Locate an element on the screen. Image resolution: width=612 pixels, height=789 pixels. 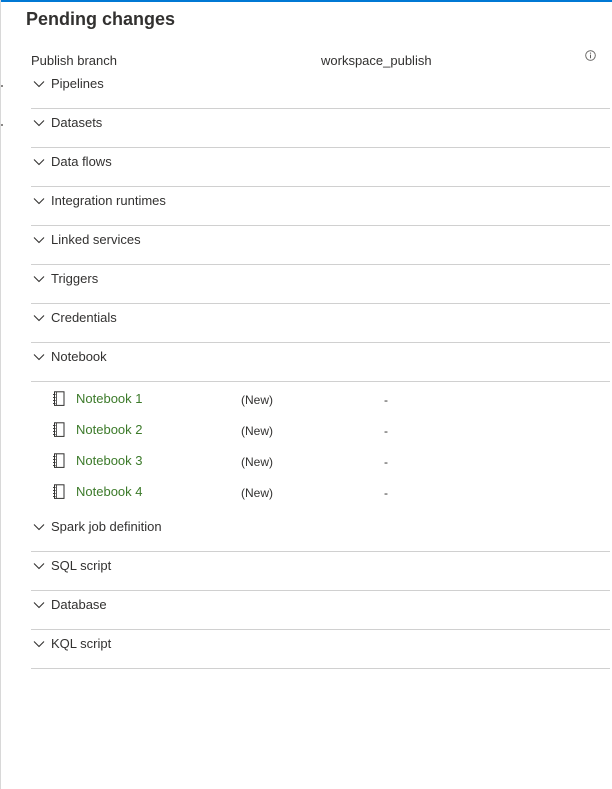
publish-branch-label: Publish branch is located at coordinates (74, 60).